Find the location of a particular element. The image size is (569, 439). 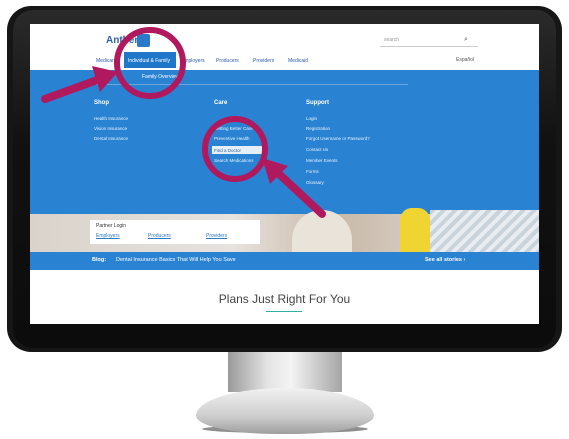

annotation-circle-find-doctor is located at coordinates (235, 149).